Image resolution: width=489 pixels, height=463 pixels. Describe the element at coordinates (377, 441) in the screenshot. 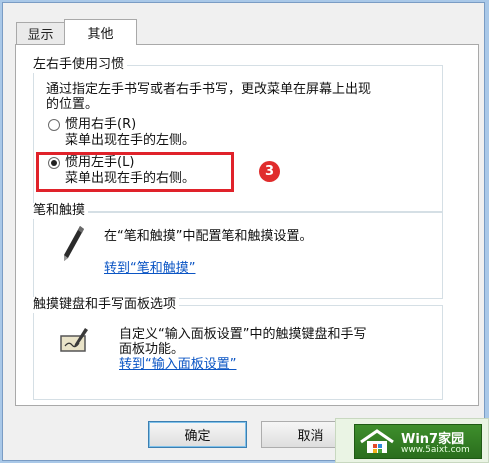

I see `house-icon` at that location.